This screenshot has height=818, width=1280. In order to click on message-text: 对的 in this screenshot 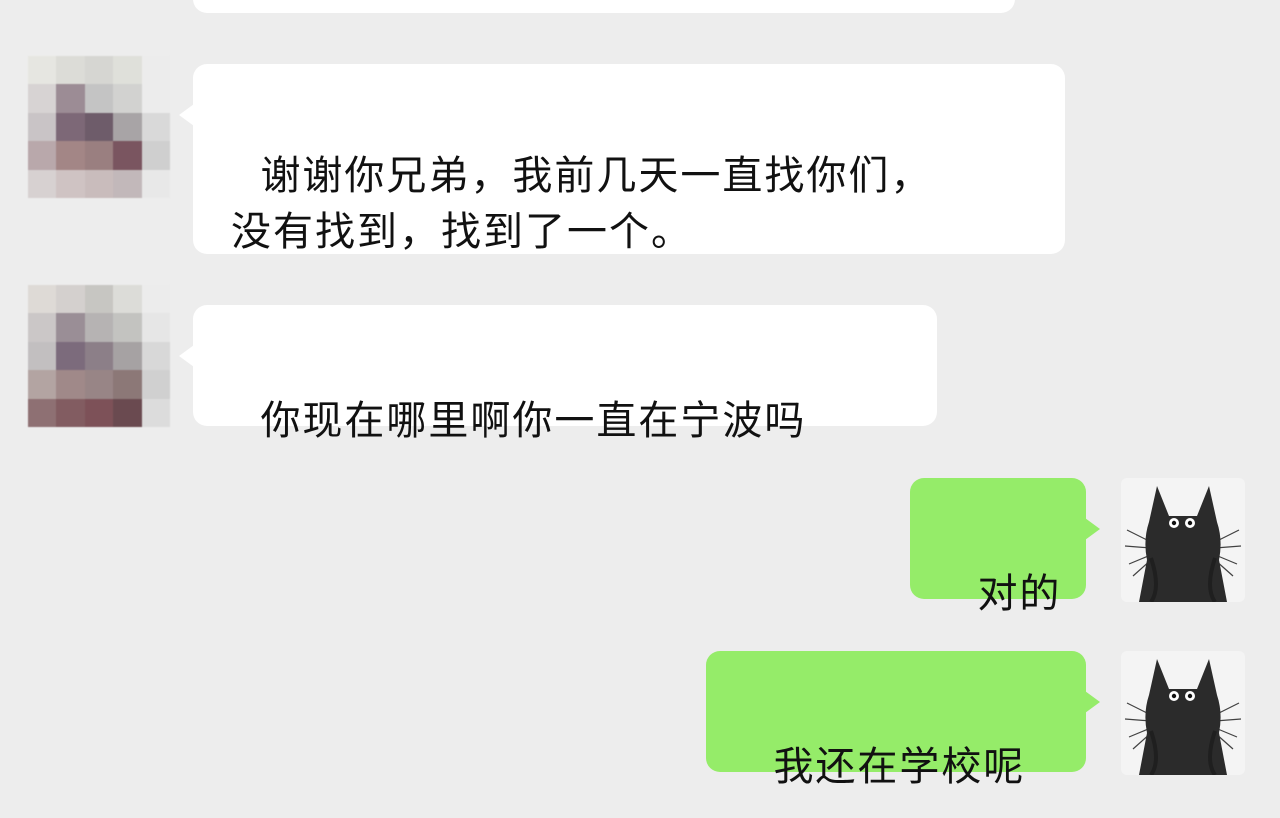, I will do `click(1019, 594)`.